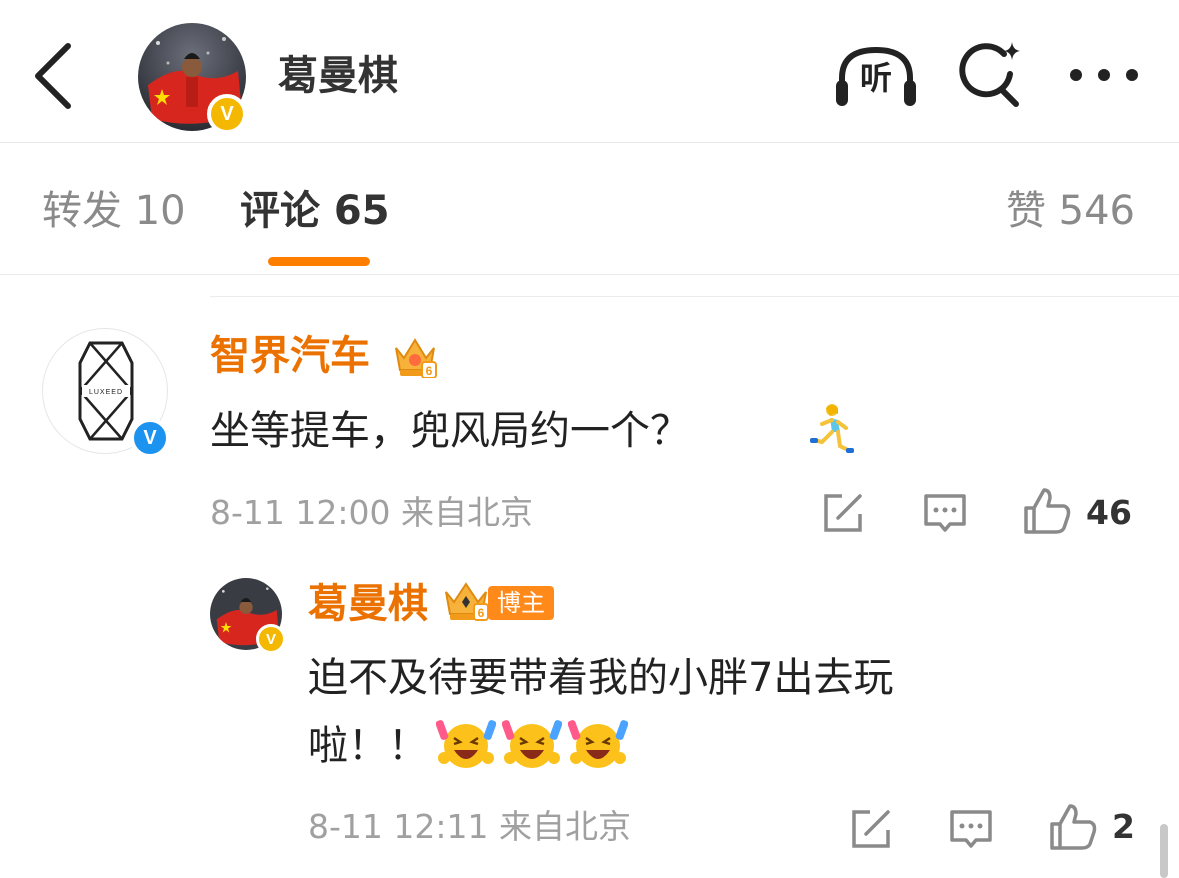 The width and height of the screenshot is (1179, 878). Describe the element at coordinates (1164, 851) in the screenshot. I see `scrollbar` at that location.